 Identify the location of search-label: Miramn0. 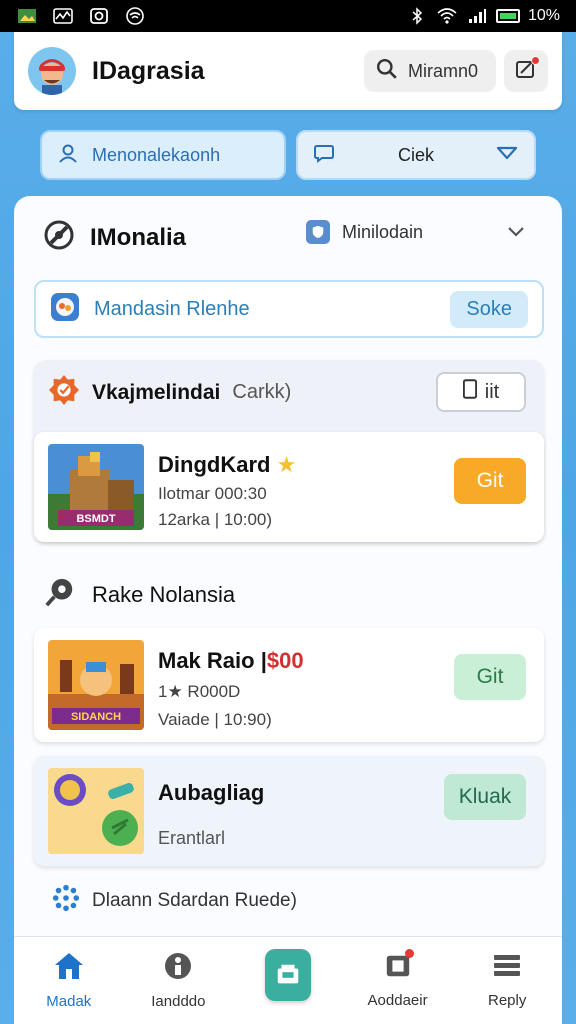
(443, 70).